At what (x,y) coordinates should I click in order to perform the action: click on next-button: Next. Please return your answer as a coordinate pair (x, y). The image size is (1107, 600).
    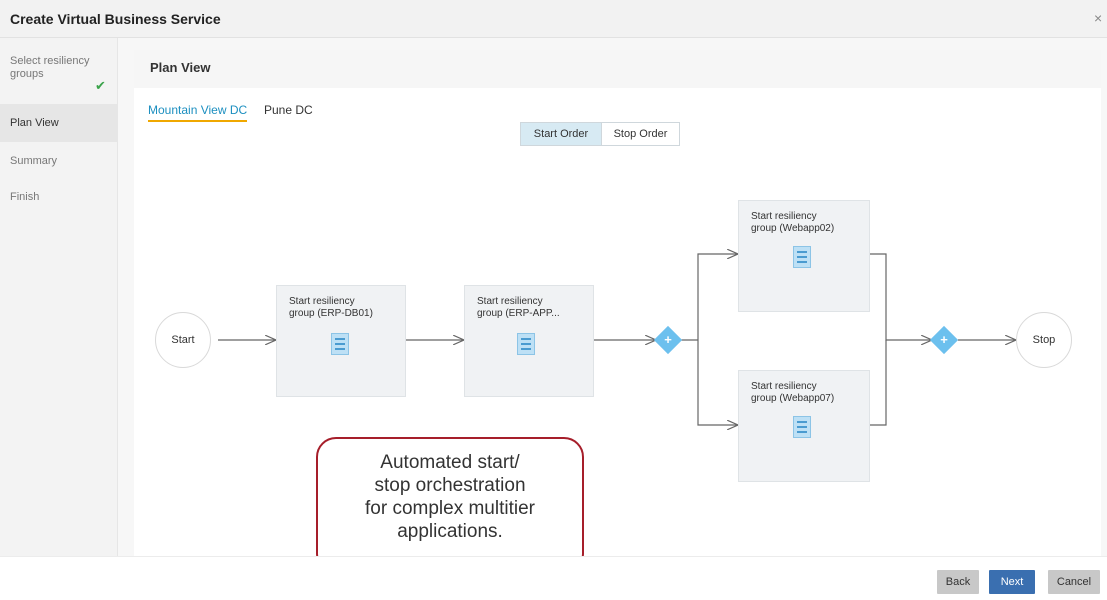
    Looking at the image, I should click on (1012, 582).